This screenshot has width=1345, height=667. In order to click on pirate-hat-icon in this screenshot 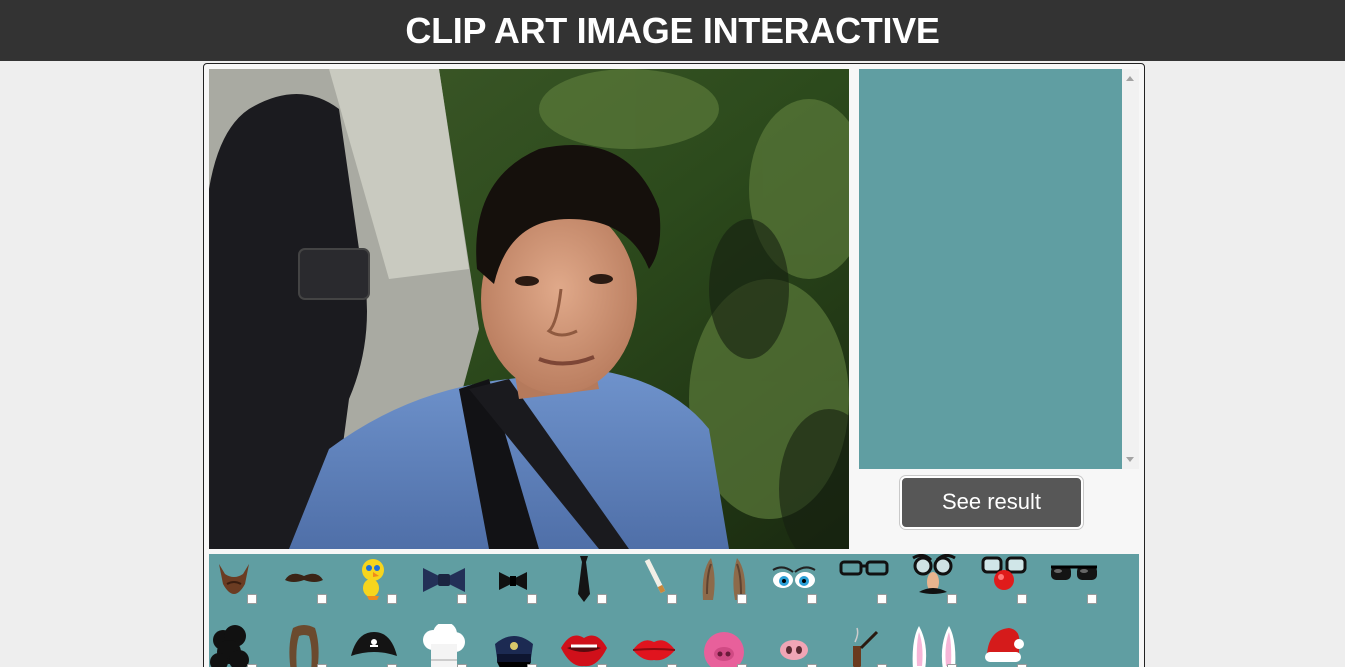, I will do `click(374, 645)`.